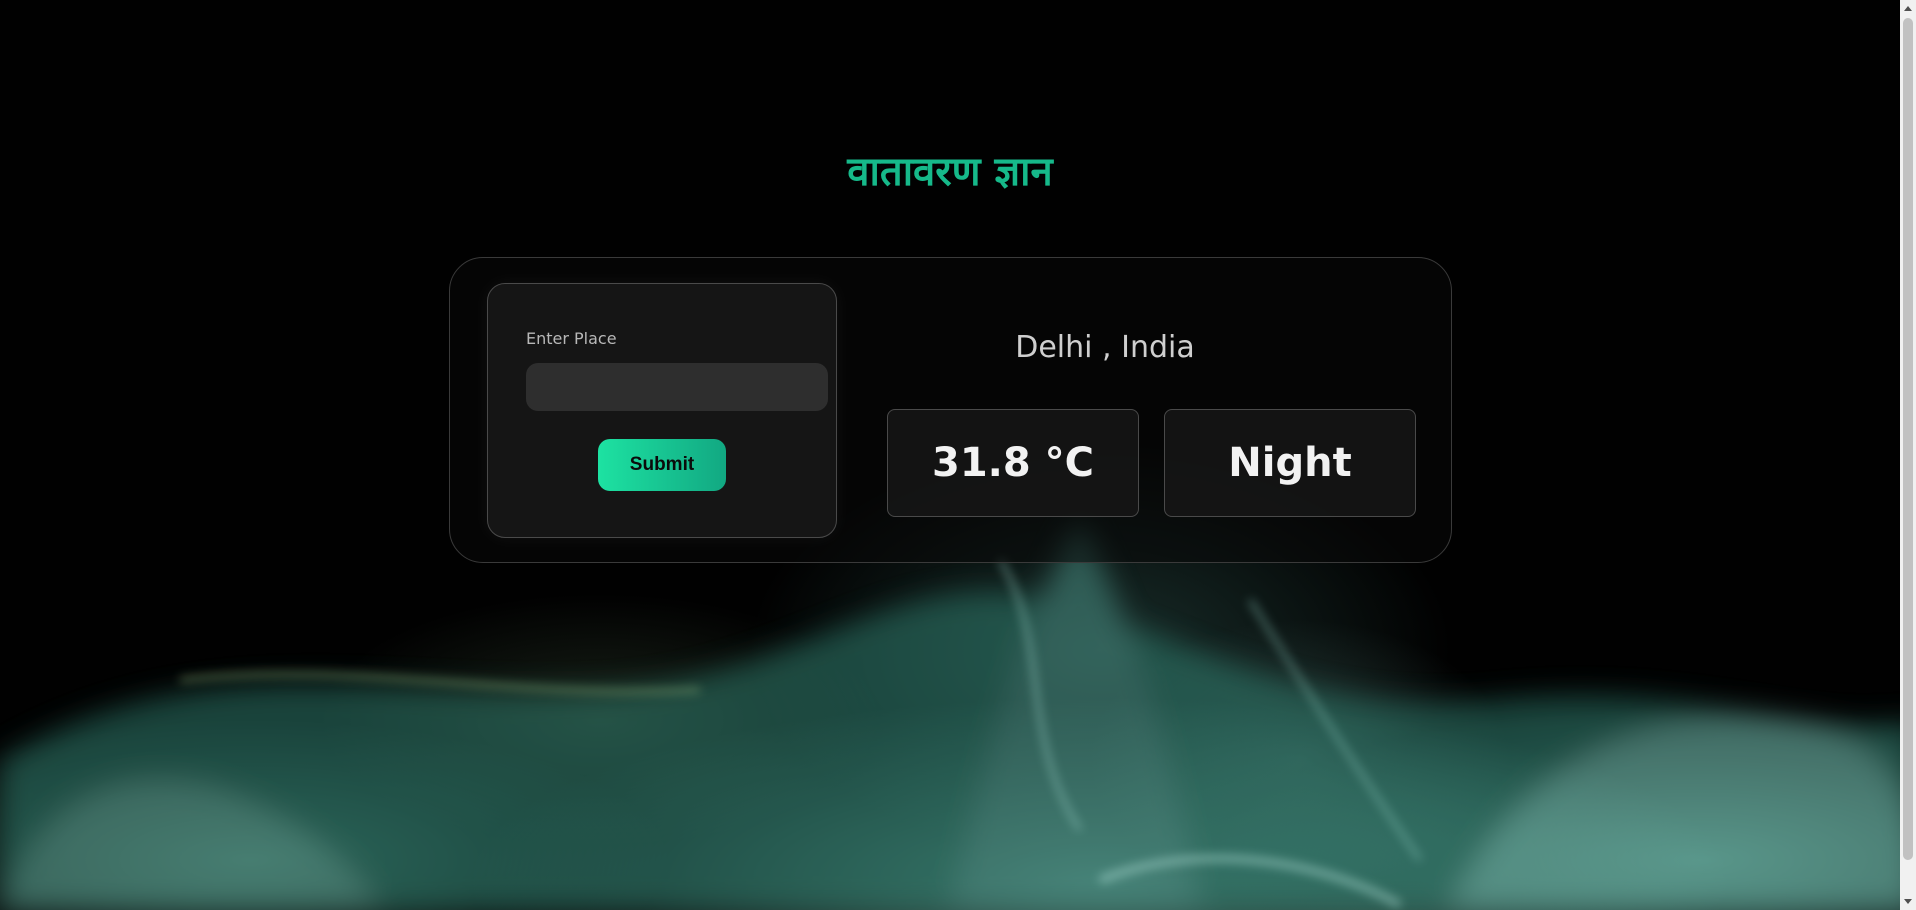 The height and width of the screenshot is (910, 1916). I want to click on scroll-thumb, so click(1908, 439).